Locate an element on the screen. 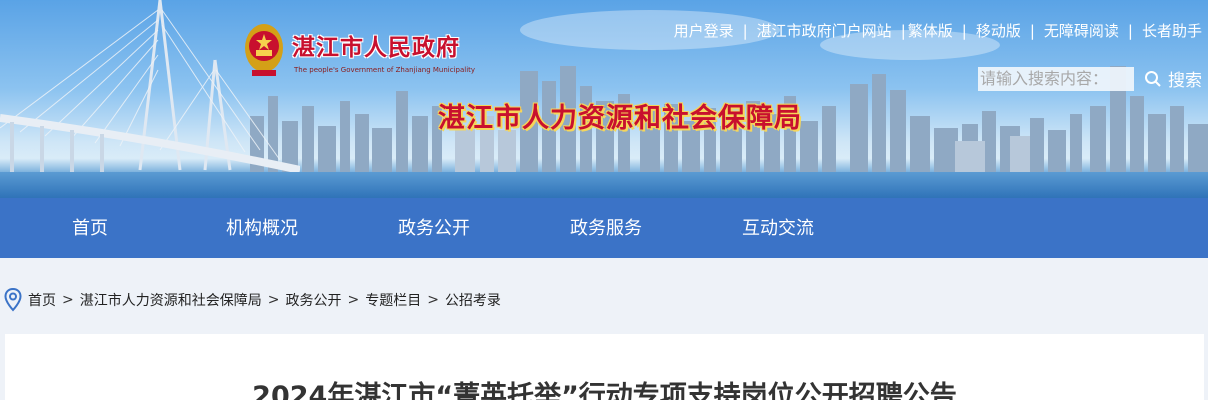  article-title: 2024年湛江市“菁英托举”行动专项支持岗位公开招聘公告 is located at coordinates (604, 390).